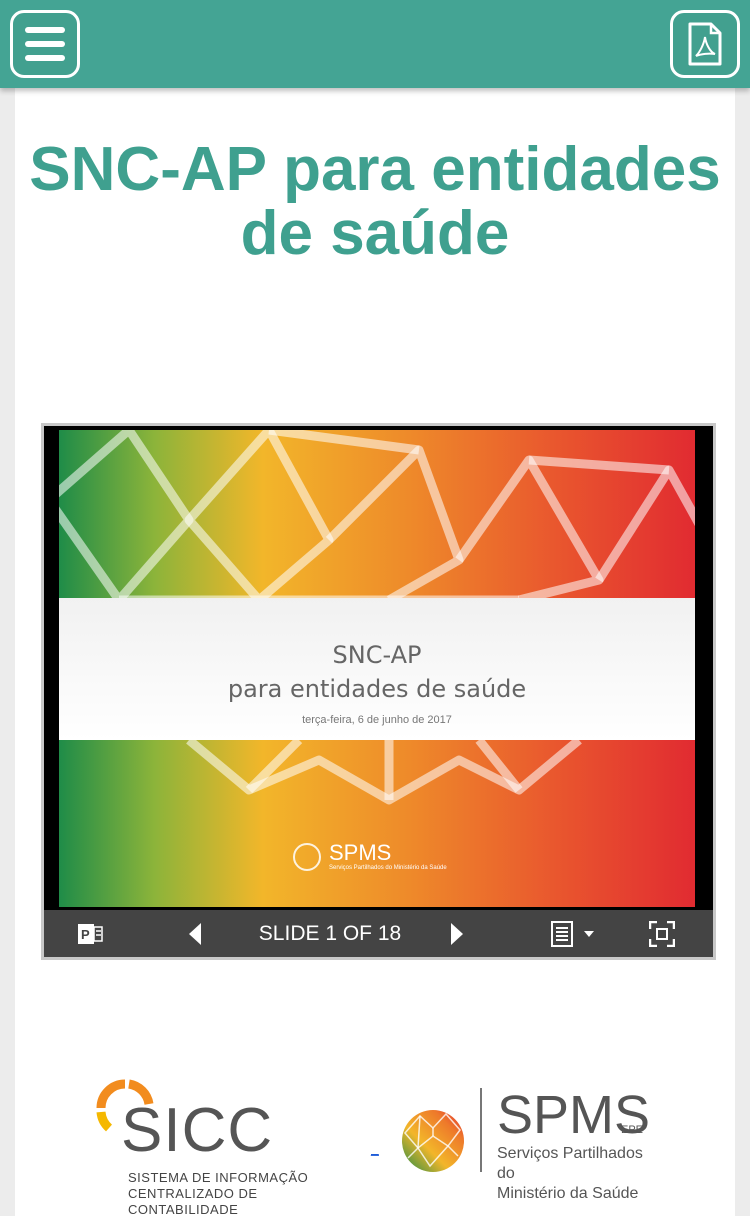 Image resolution: width=750 pixels, height=1216 pixels. What do you see at coordinates (375, 44) in the screenshot?
I see `top-bar` at bounding box center [375, 44].